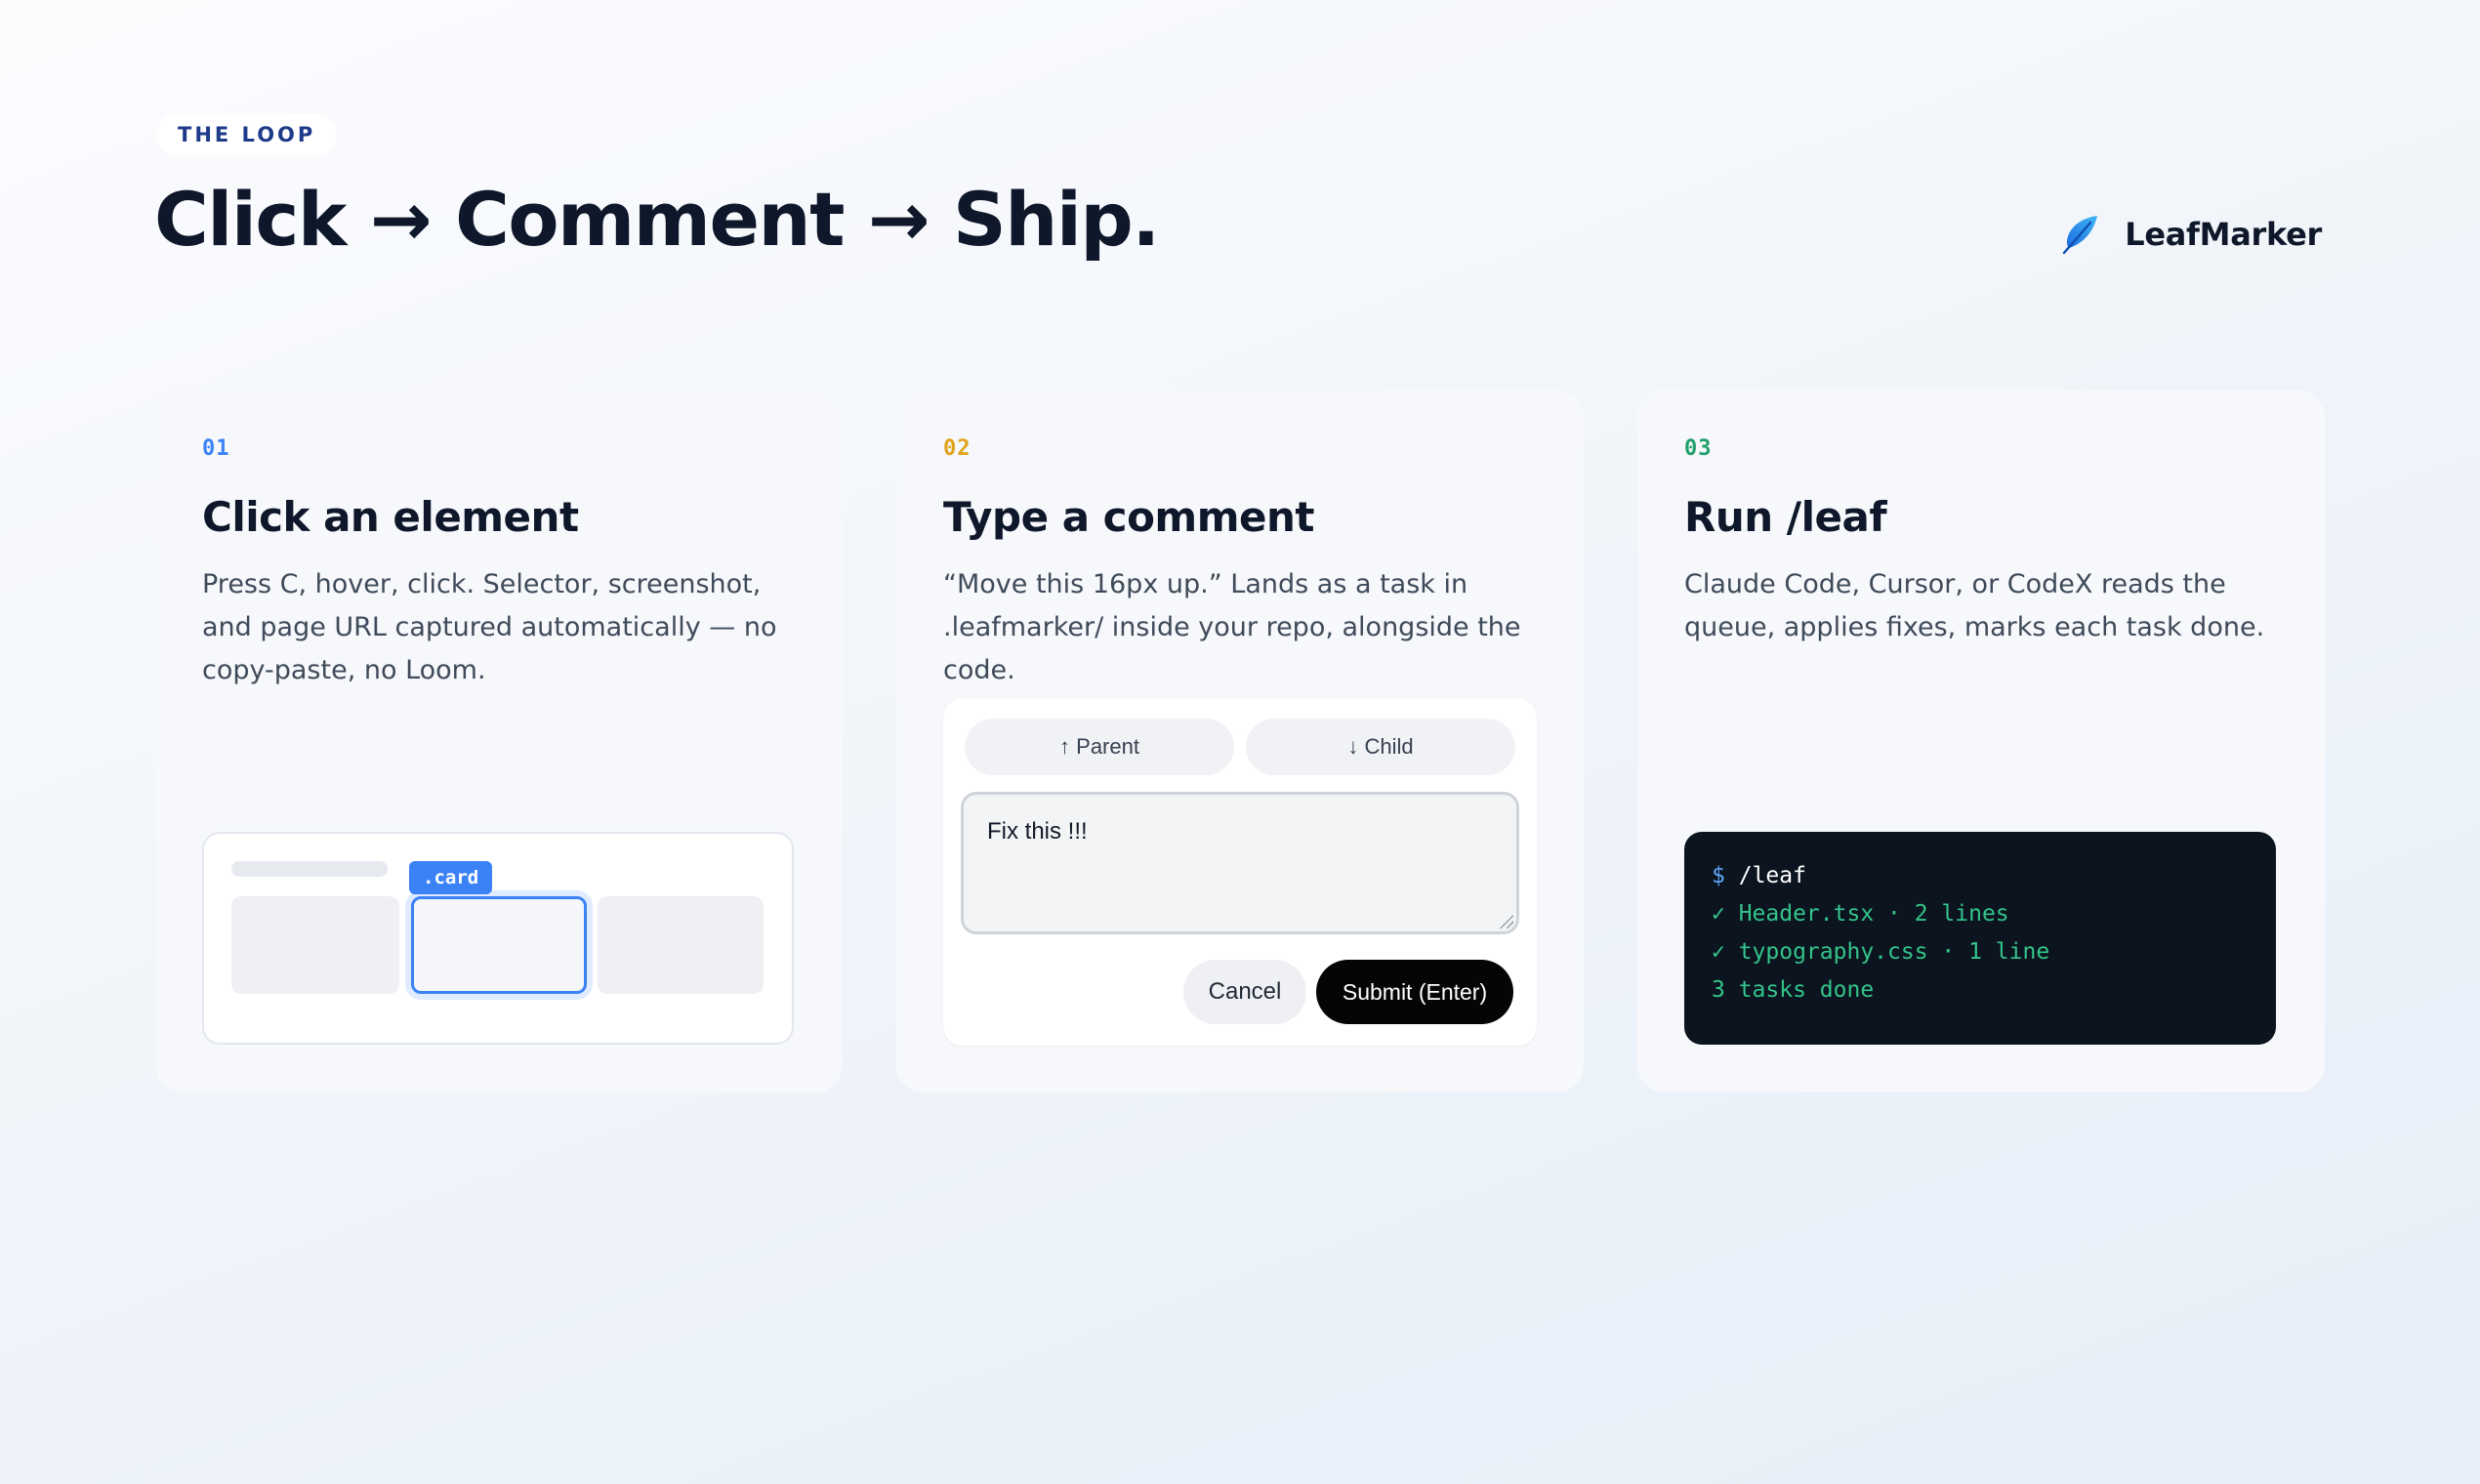 The height and width of the screenshot is (1484, 2480). Describe the element at coordinates (2223, 235) in the screenshot. I see `brand-name: LeafMarker` at that location.